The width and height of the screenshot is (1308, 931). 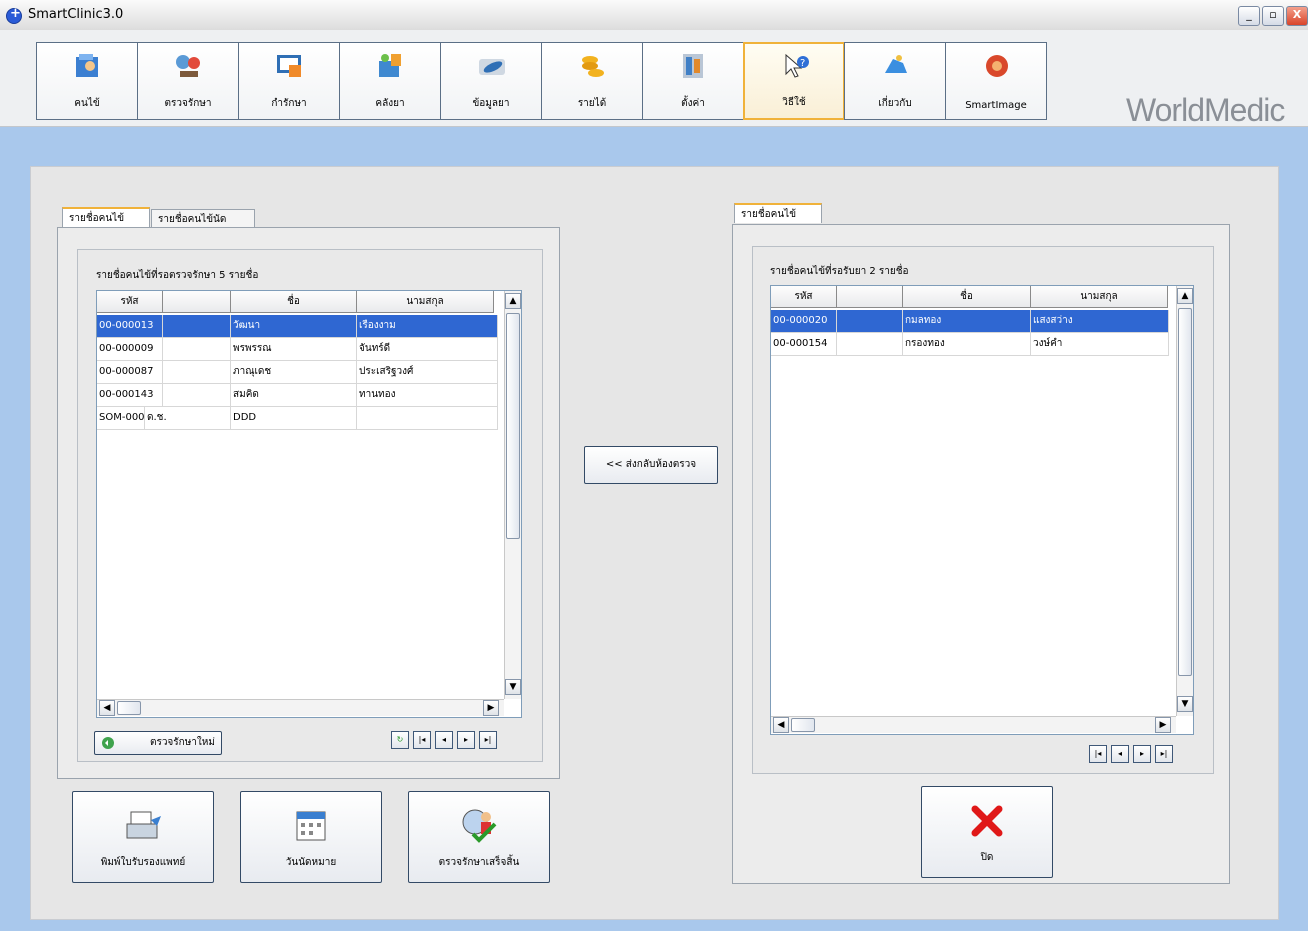 What do you see at coordinates (130, 395) in the screenshot?
I see `cell-id: 00-000143` at bounding box center [130, 395].